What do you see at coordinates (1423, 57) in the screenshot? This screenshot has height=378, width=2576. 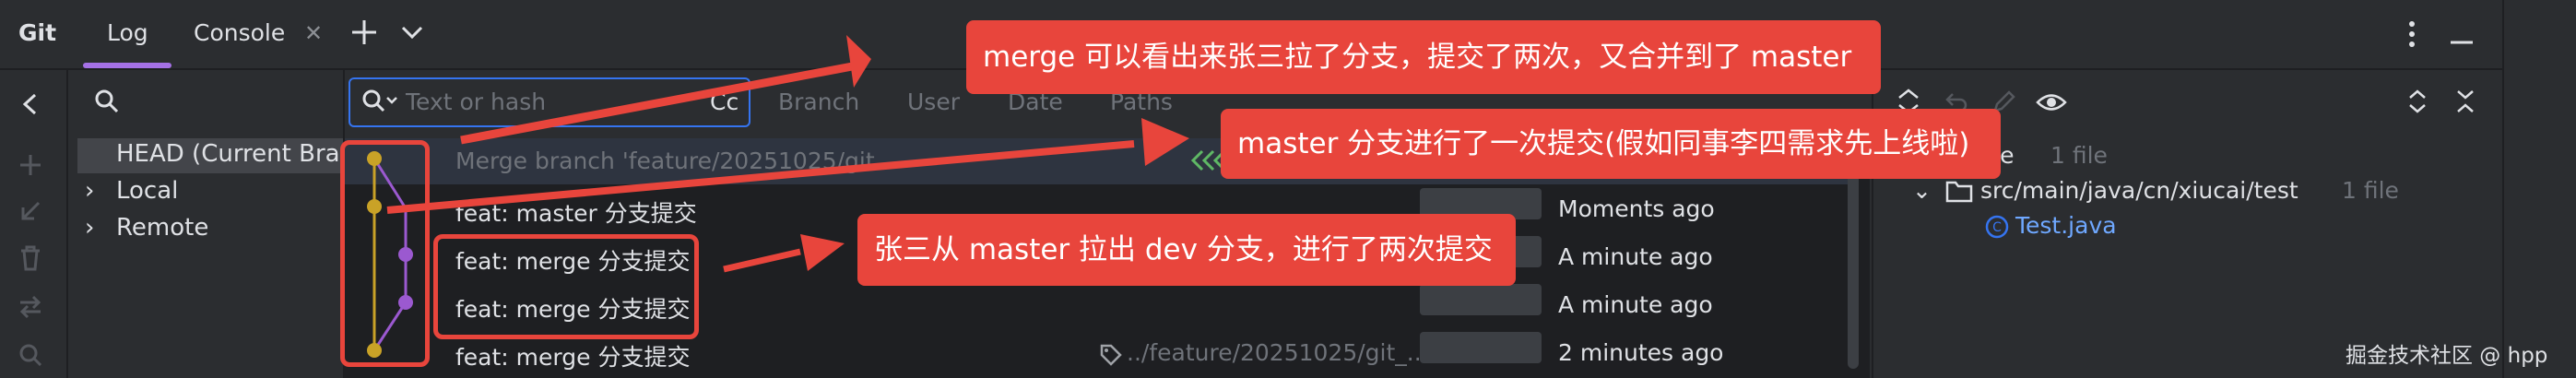 I see `annotation-callout-merge: merge 可以看出来张三拉了分支，提交了两次，又合并到了 master` at bounding box center [1423, 57].